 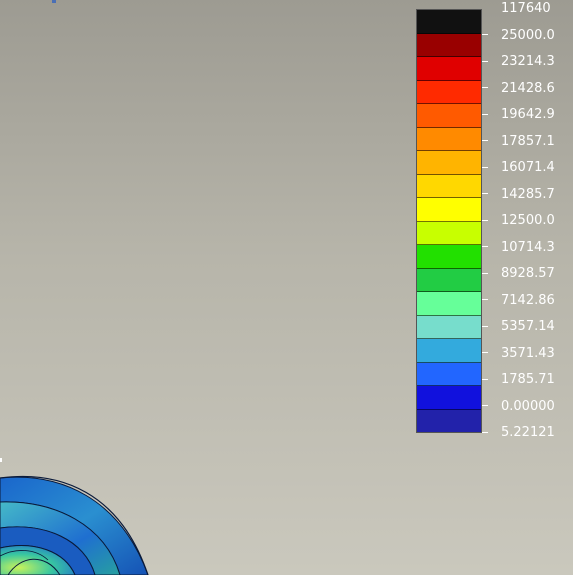 I want to click on legend-label: 25000.0, so click(x=528, y=35).